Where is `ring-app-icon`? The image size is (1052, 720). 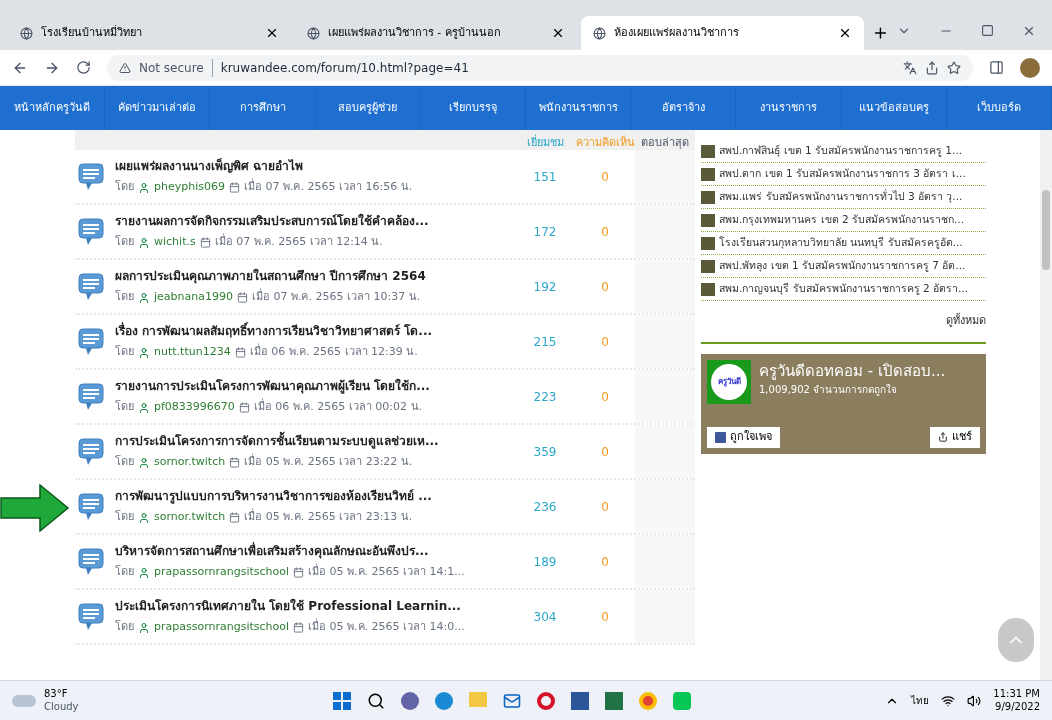
ring-app-icon is located at coordinates (545, 700).